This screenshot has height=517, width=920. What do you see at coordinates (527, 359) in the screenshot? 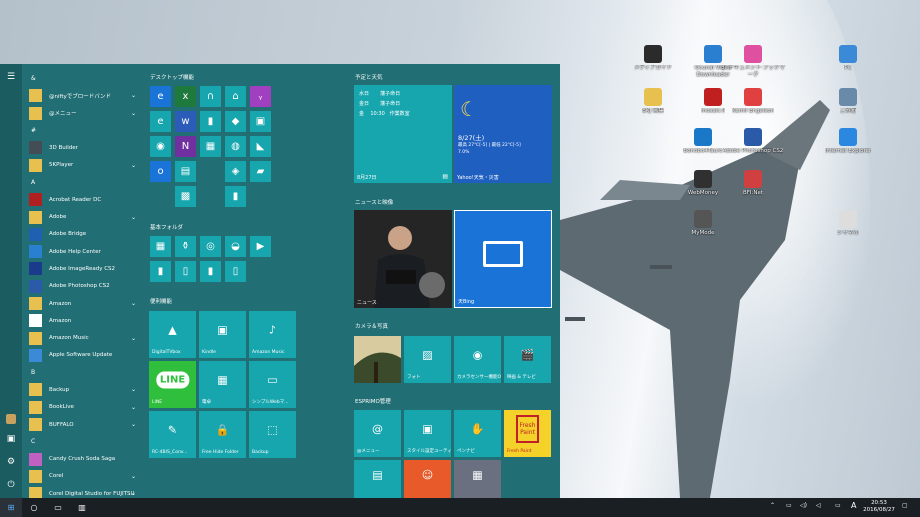
I see `medium-tile: 🎬 映画 & テレビ` at bounding box center [527, 359].